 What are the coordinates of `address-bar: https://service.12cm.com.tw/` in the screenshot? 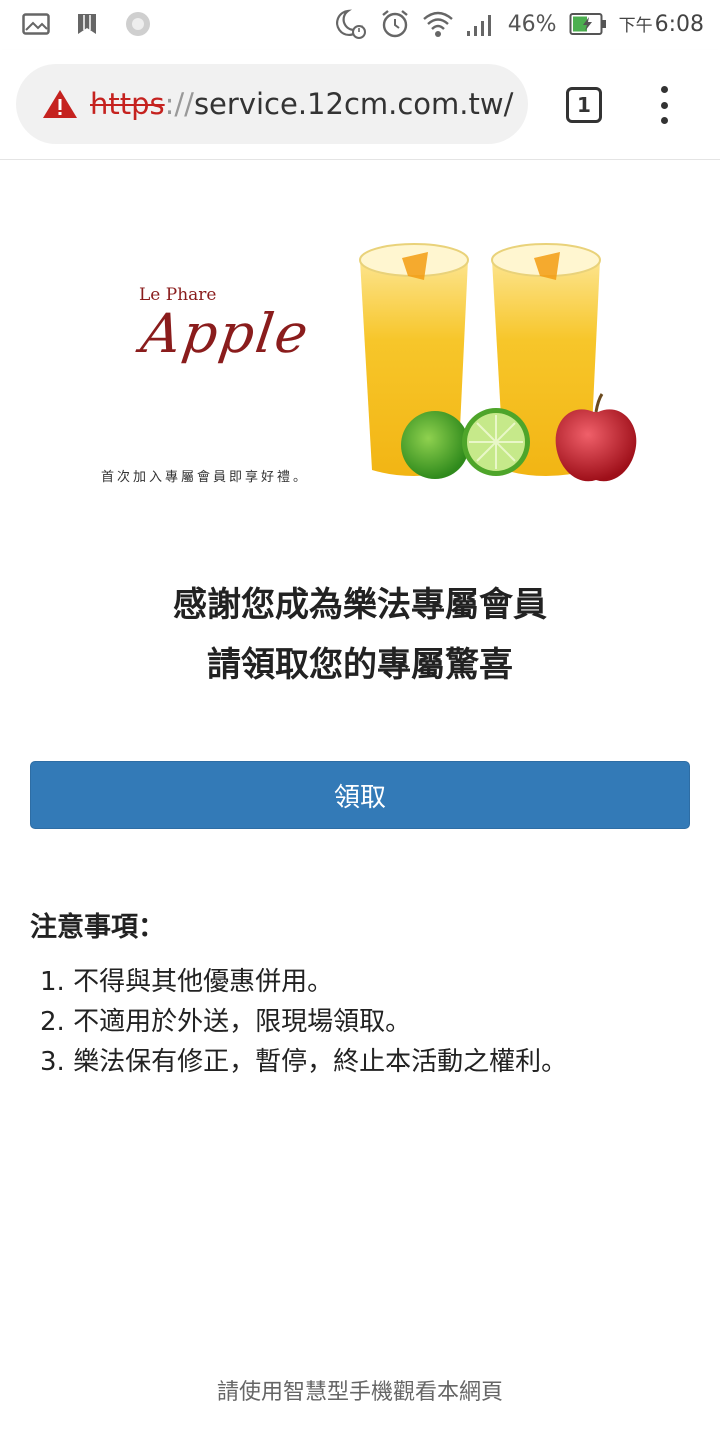 It's located at (272, 104).